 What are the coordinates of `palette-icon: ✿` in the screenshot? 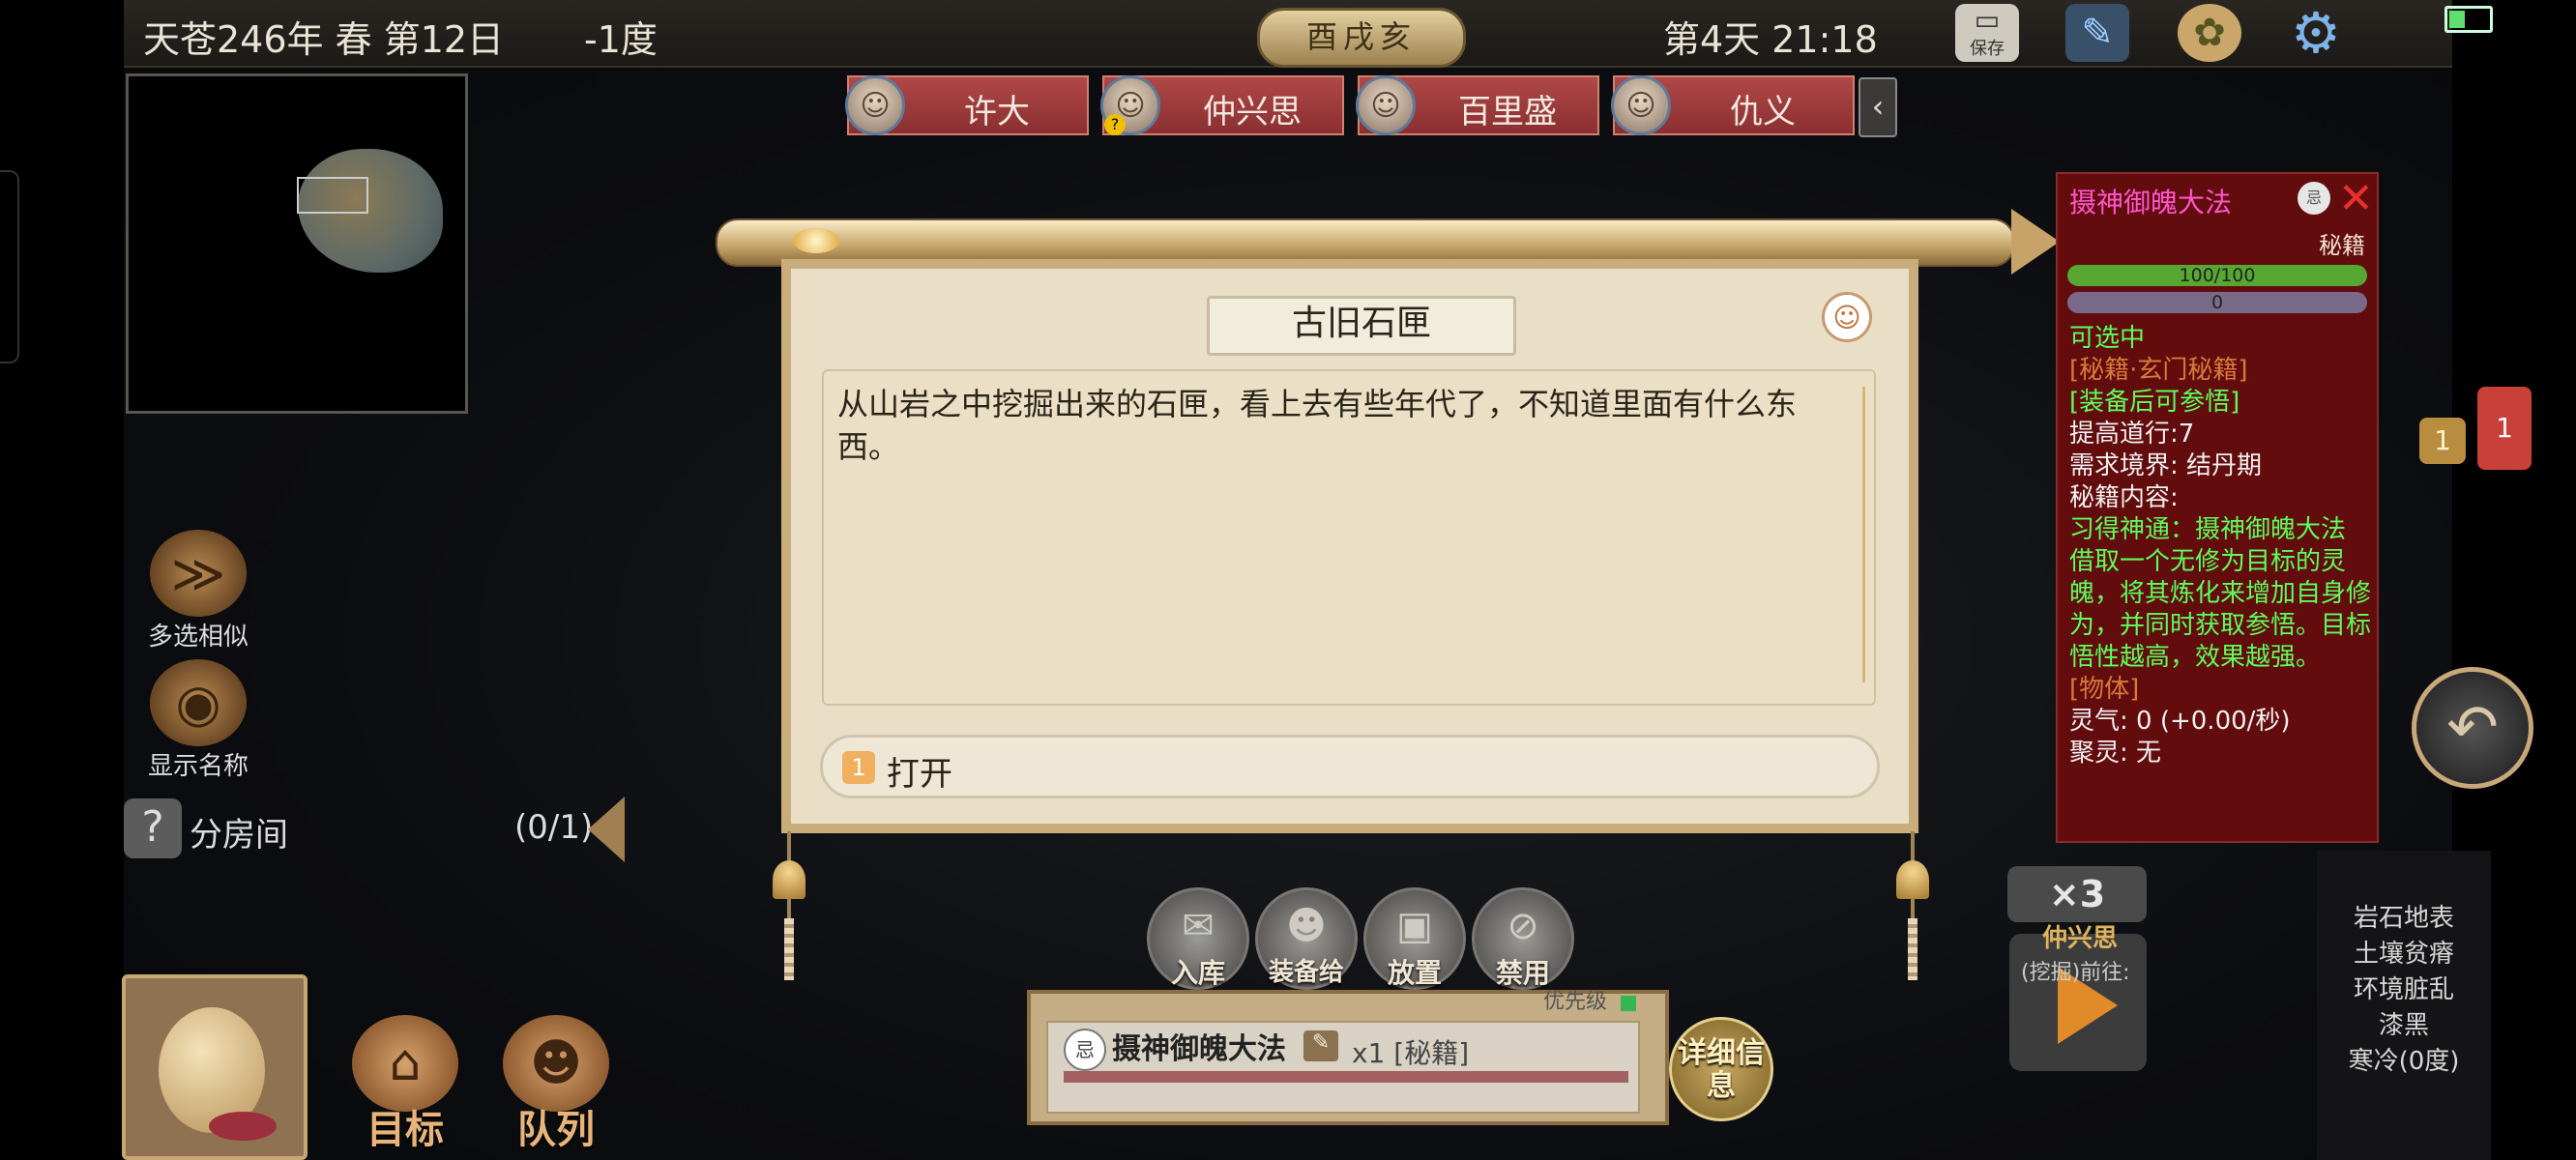 It's located at (2209, 33).